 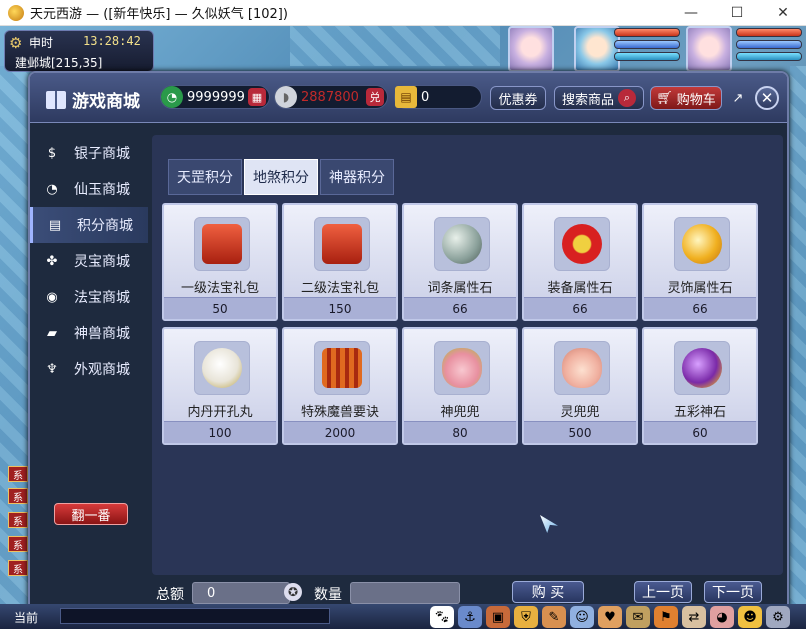 I want to click on player-portrait, so click(x=709, y=49).